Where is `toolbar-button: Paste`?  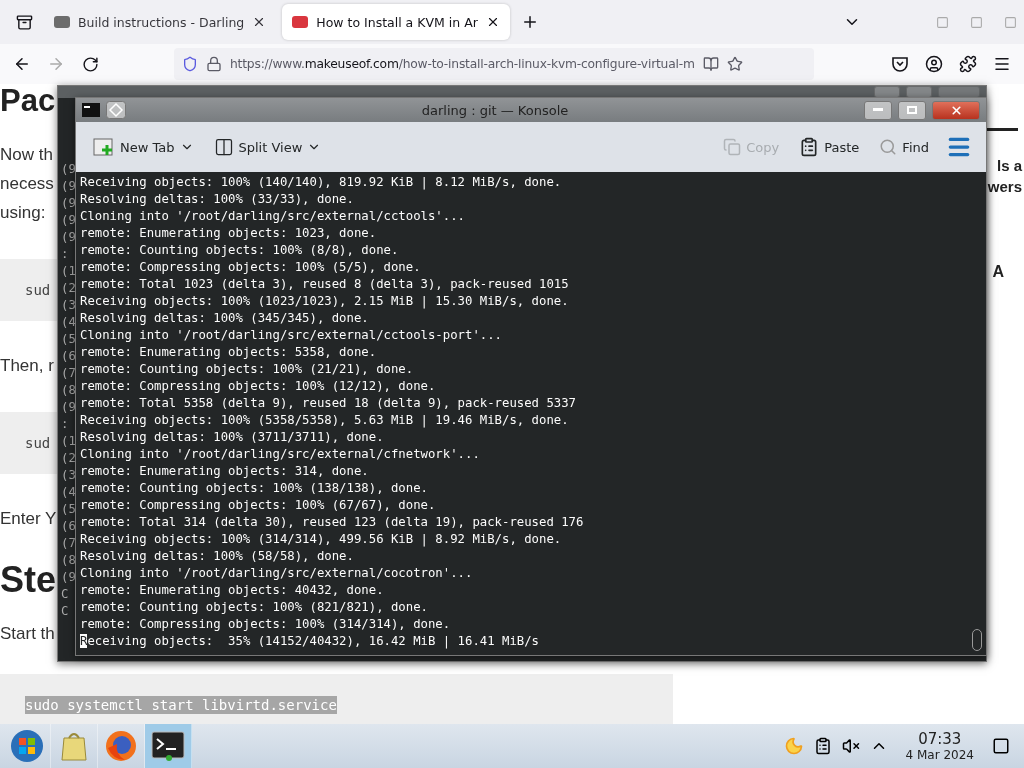 toolbar-button: Paste is located at coordinates (829, 147).